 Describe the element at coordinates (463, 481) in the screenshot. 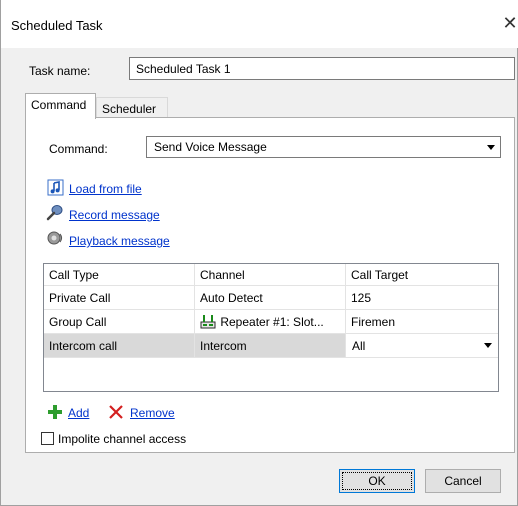

I see `cancel-button: Cancel` at that location.